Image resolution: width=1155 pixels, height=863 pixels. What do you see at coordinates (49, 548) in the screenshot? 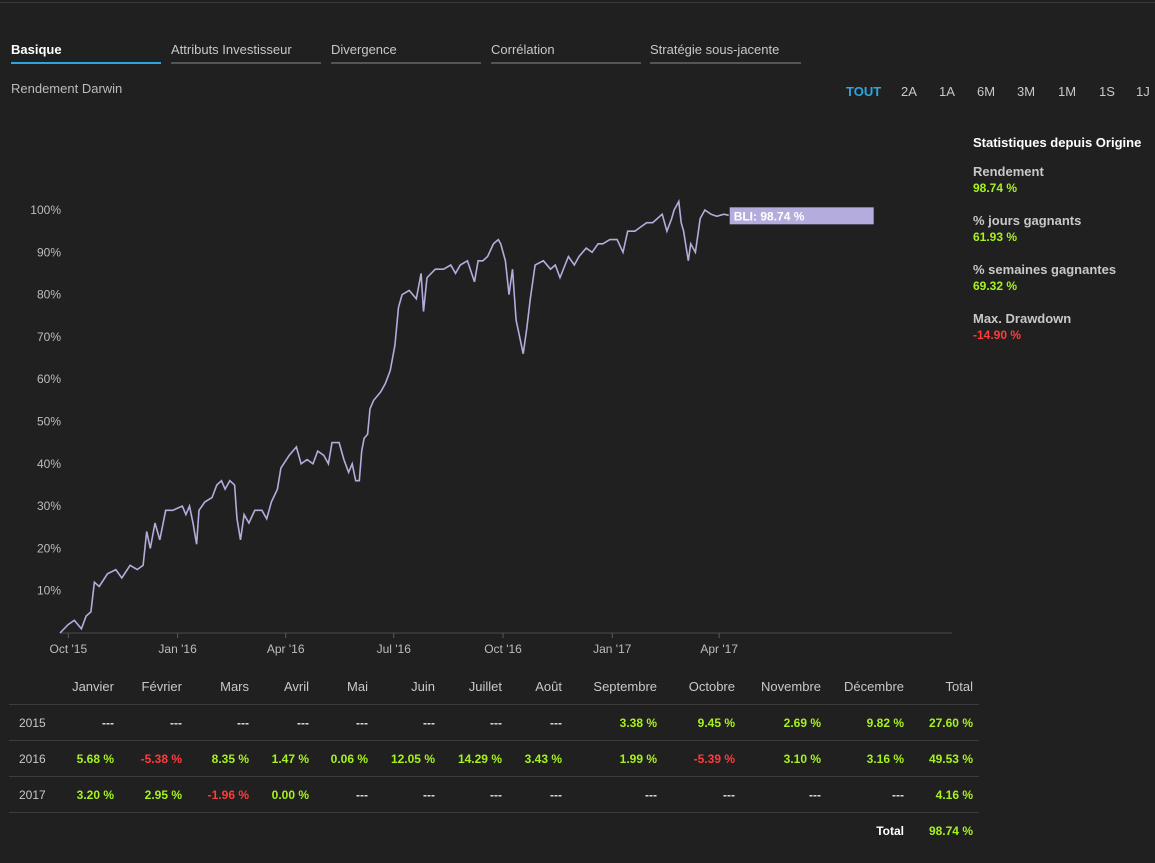
I see `y-tick-label: 20%` at bounding box center [49, 548].